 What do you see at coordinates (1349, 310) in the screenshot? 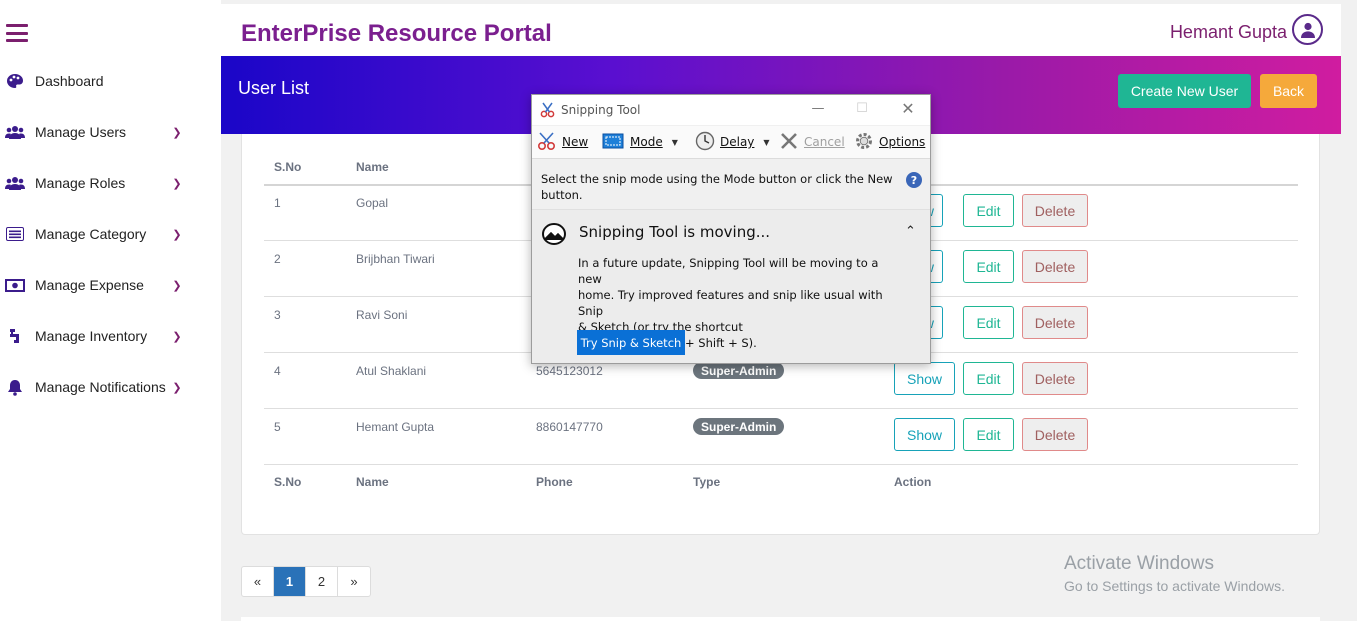
I see `page-scrollbar` at bounding box center [1349, 310].